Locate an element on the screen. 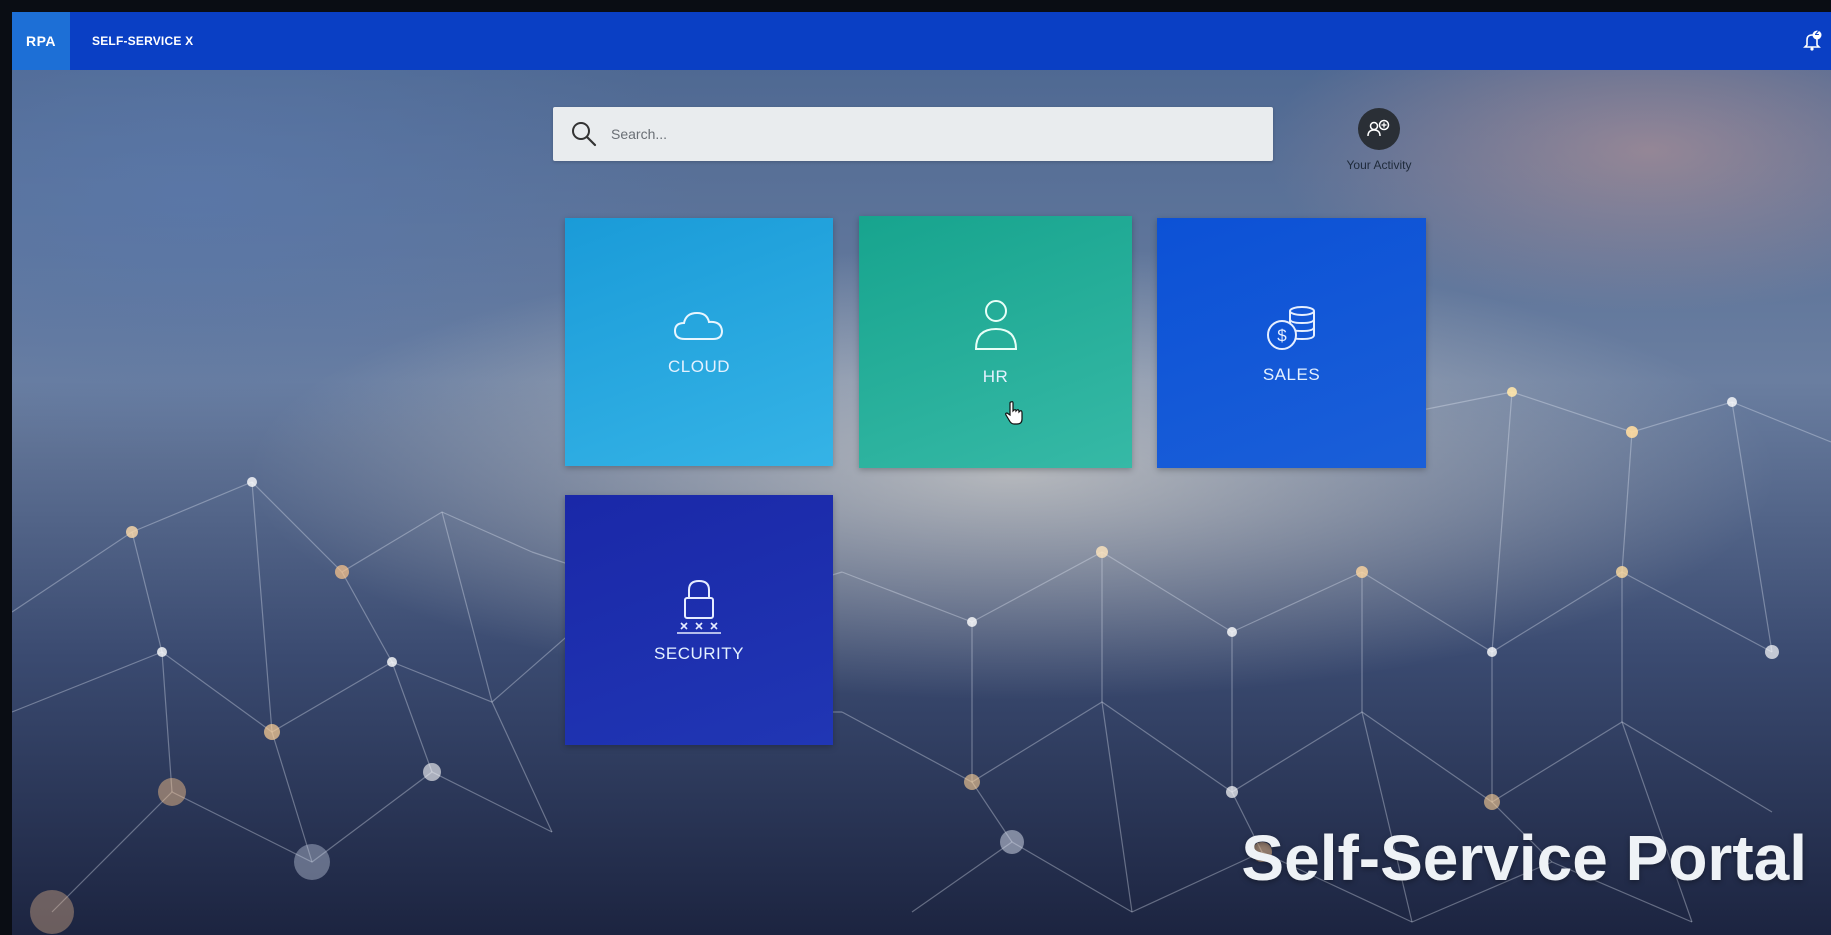 Image resolution: width=1831 pixels, height=935 pixels. tile-hr: HR is located at coordinates (995, 342).